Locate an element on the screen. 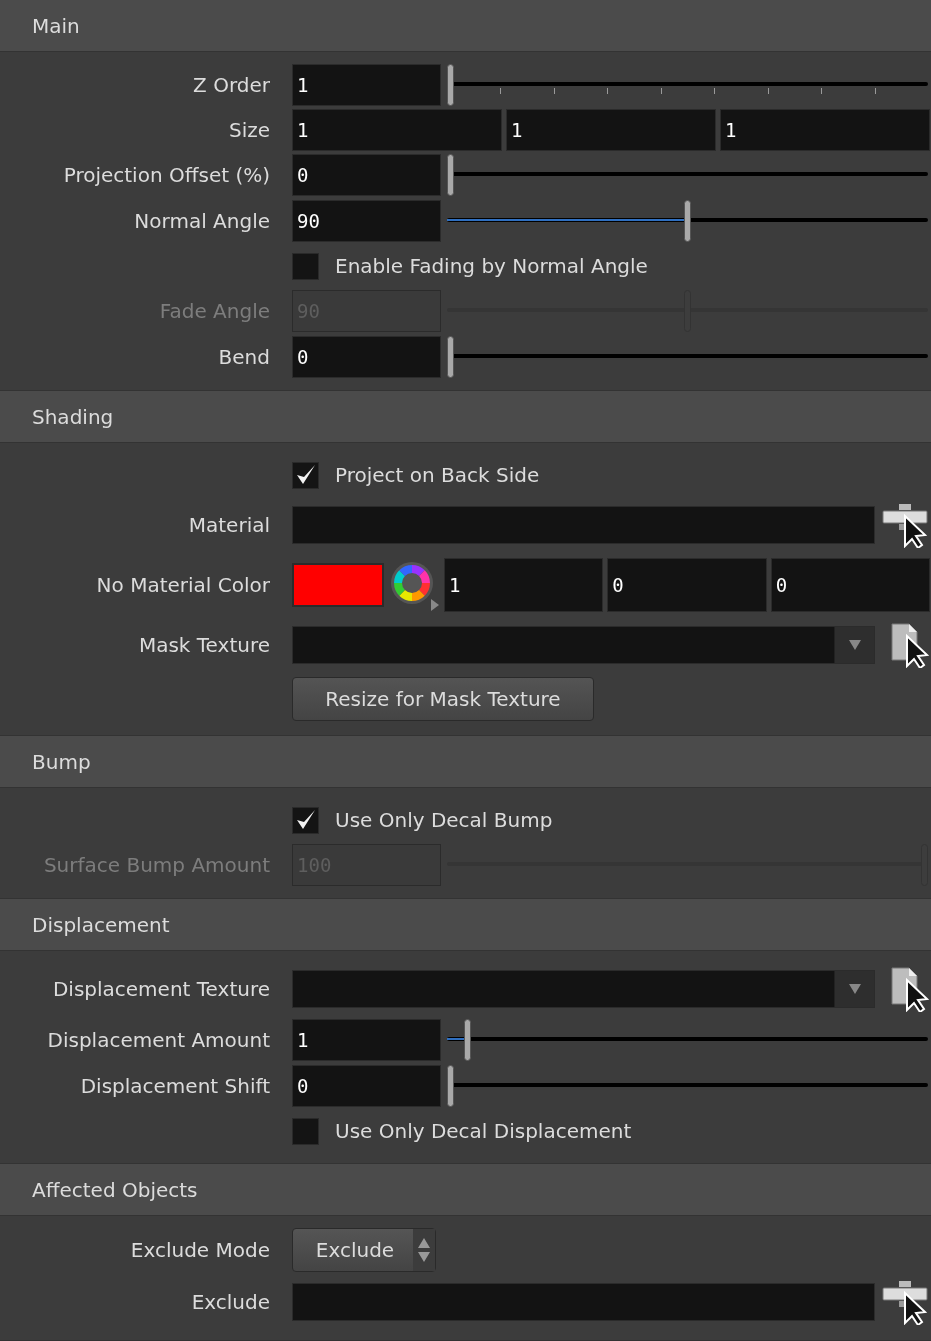 The height and width of the screenshot is (1341, 931). number-field: 90 is located at coordinates (366, 221).